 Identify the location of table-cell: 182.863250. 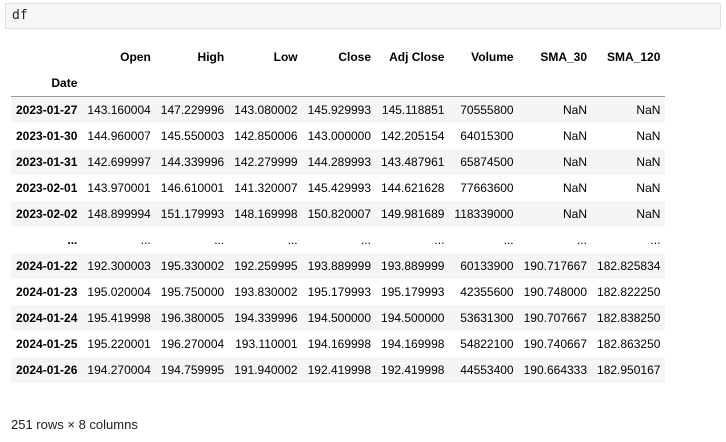
(629, 344).